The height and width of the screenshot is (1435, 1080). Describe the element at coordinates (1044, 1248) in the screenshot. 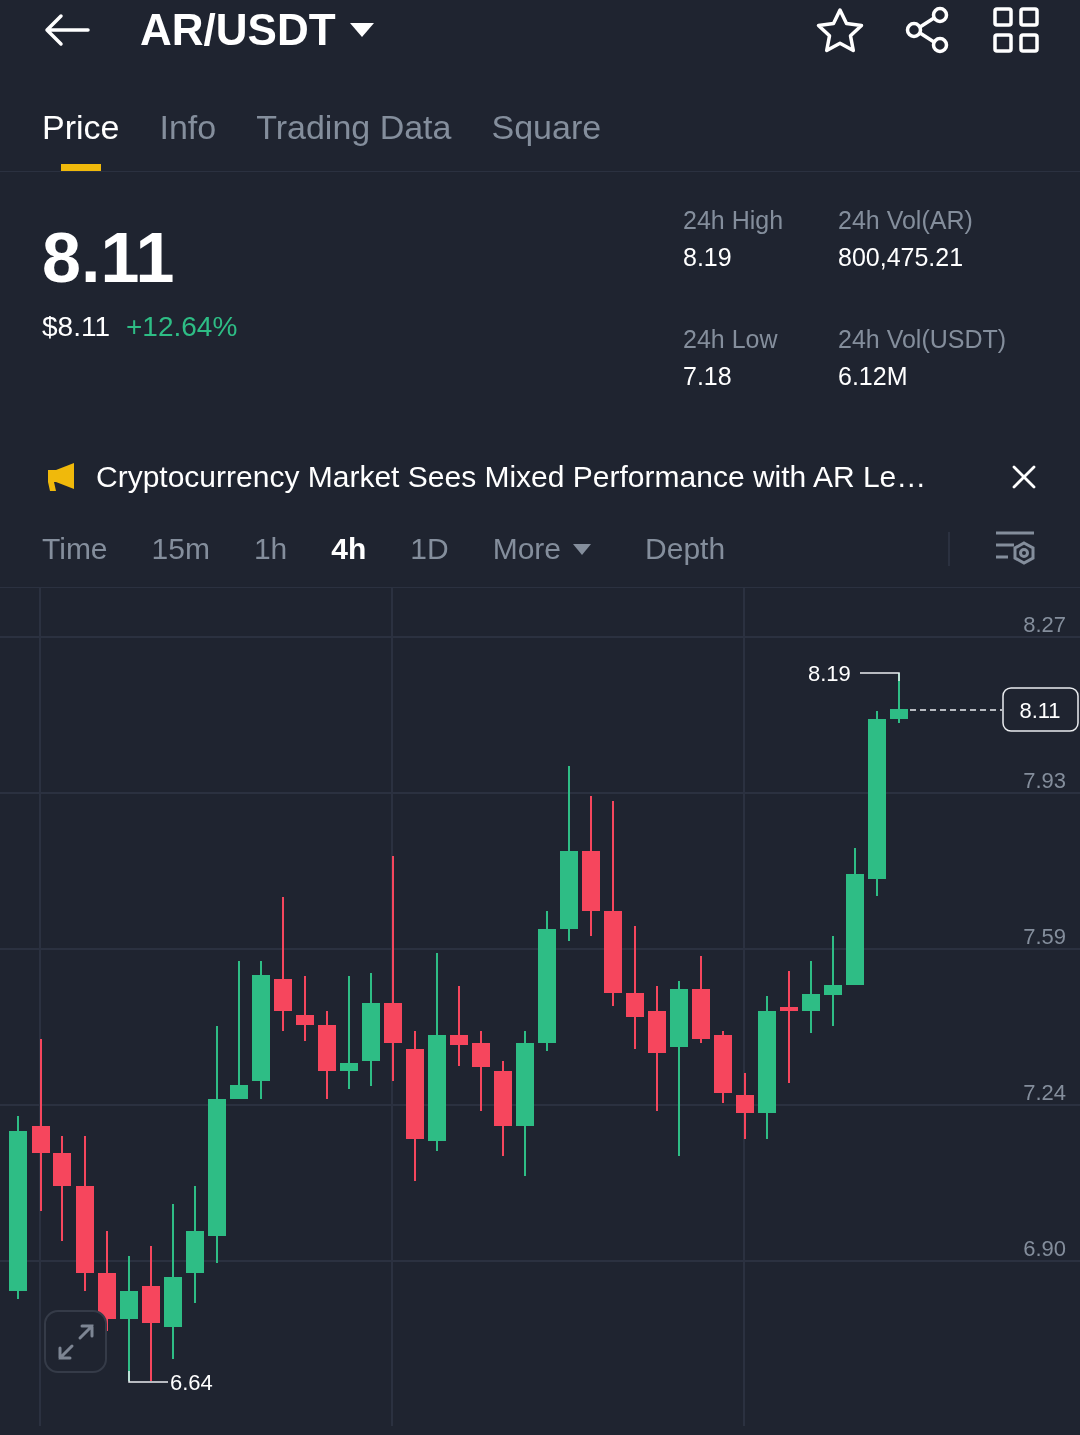

I see `price-axis-label: 6.90` at that location.